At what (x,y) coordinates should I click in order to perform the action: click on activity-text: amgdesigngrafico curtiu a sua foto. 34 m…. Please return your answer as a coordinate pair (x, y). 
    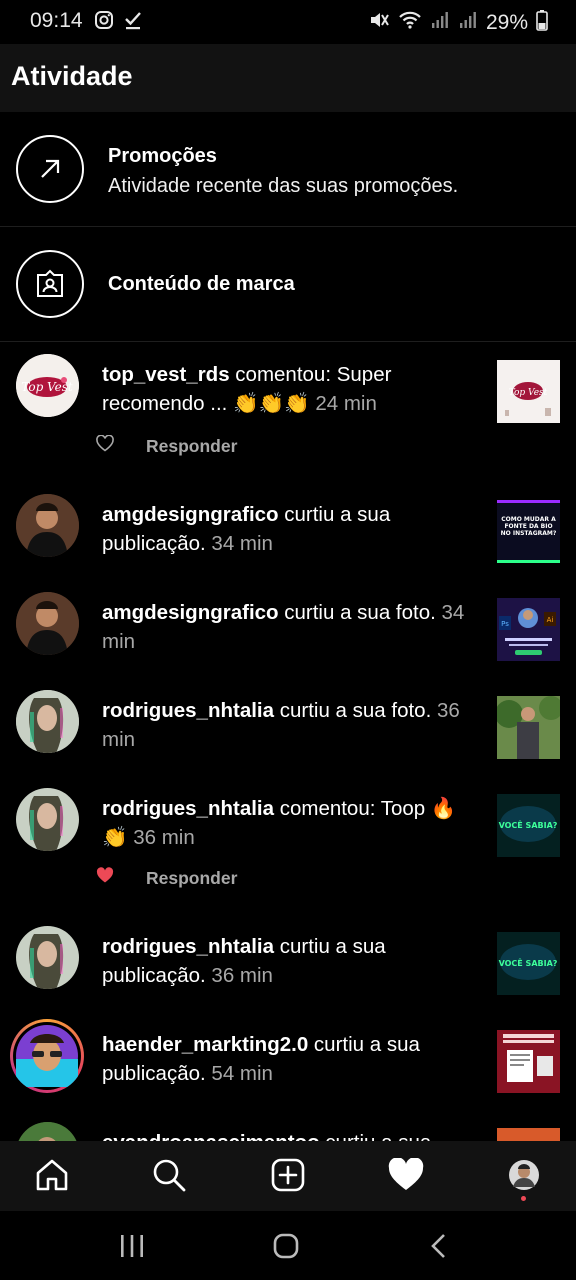
    Looking at the image, I should click on (283, 627).